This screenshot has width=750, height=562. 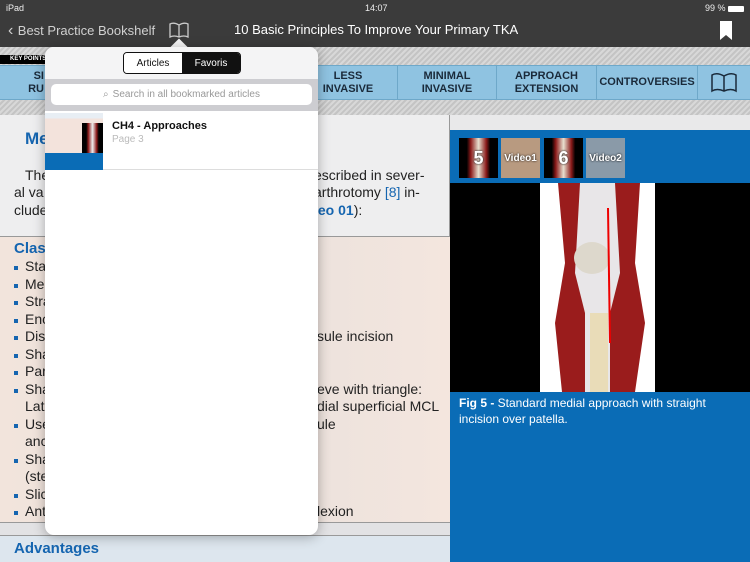 I want to click on figure-image, so click(x=600, y=287).